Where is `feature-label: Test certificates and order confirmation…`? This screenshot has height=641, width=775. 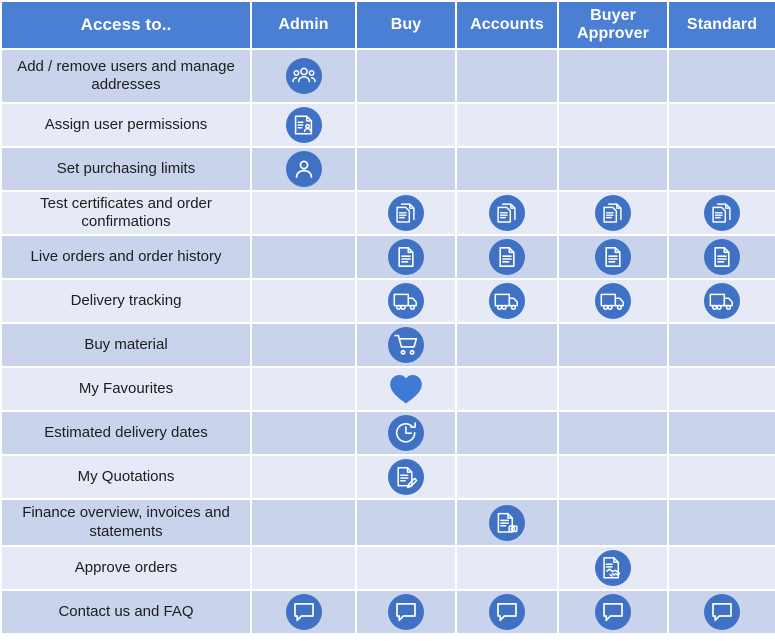 feature-label: Test certificates and order confirmation… is located at coordinates (126, 213).